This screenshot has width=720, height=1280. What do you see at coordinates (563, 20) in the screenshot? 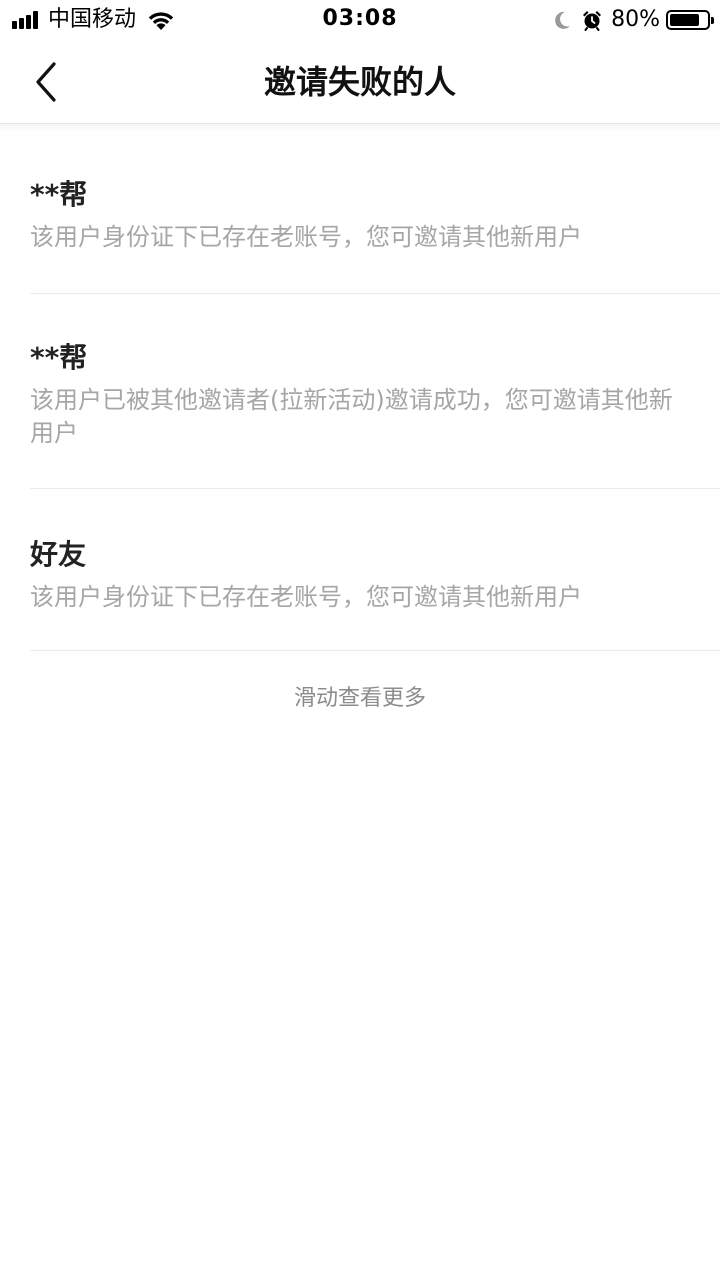
I see `moon-icon` at bounding box center [563, 20].